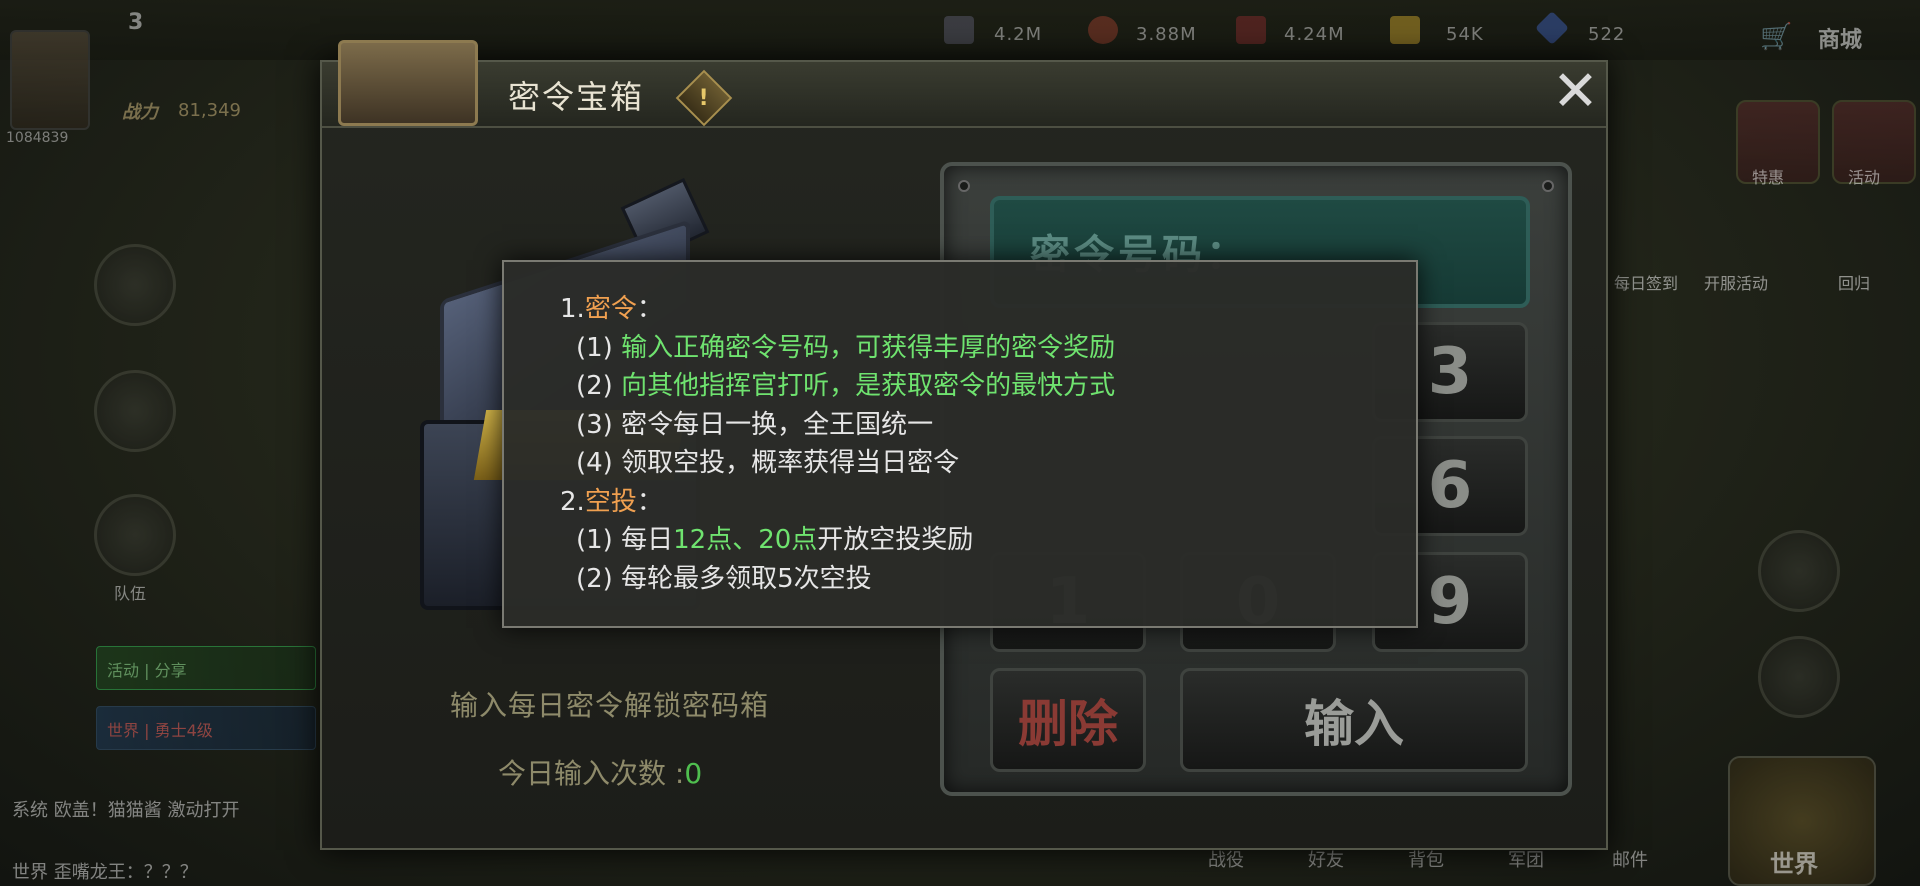 This screenshot has height=886, width=1920. What do you see at coordinates (1799, 677) in the screenshot?
I see `hammer-button` at bounding box center [1799, 677].